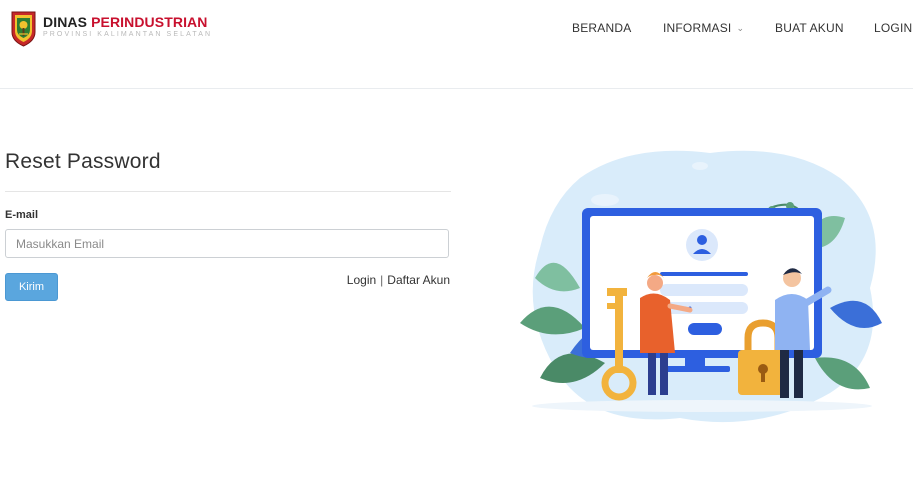  What do you see at coordinates (227, 243) in the screenshot?
I see `email-field` at bounding box center [227, 243].